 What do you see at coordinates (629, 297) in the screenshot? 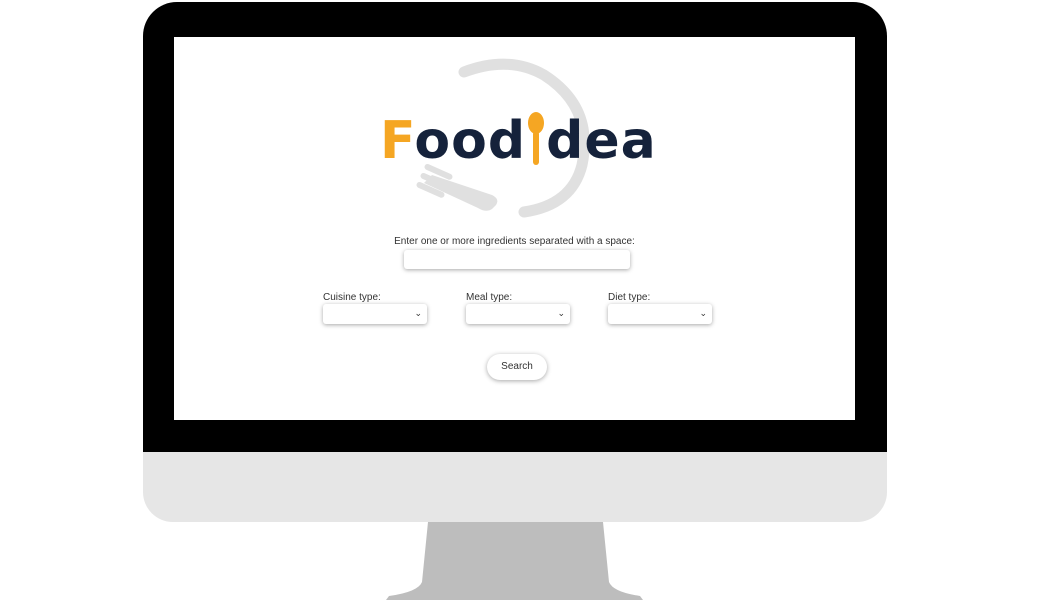
I see `diet-type-label: Diet type:` at bounding box center [629, 297].